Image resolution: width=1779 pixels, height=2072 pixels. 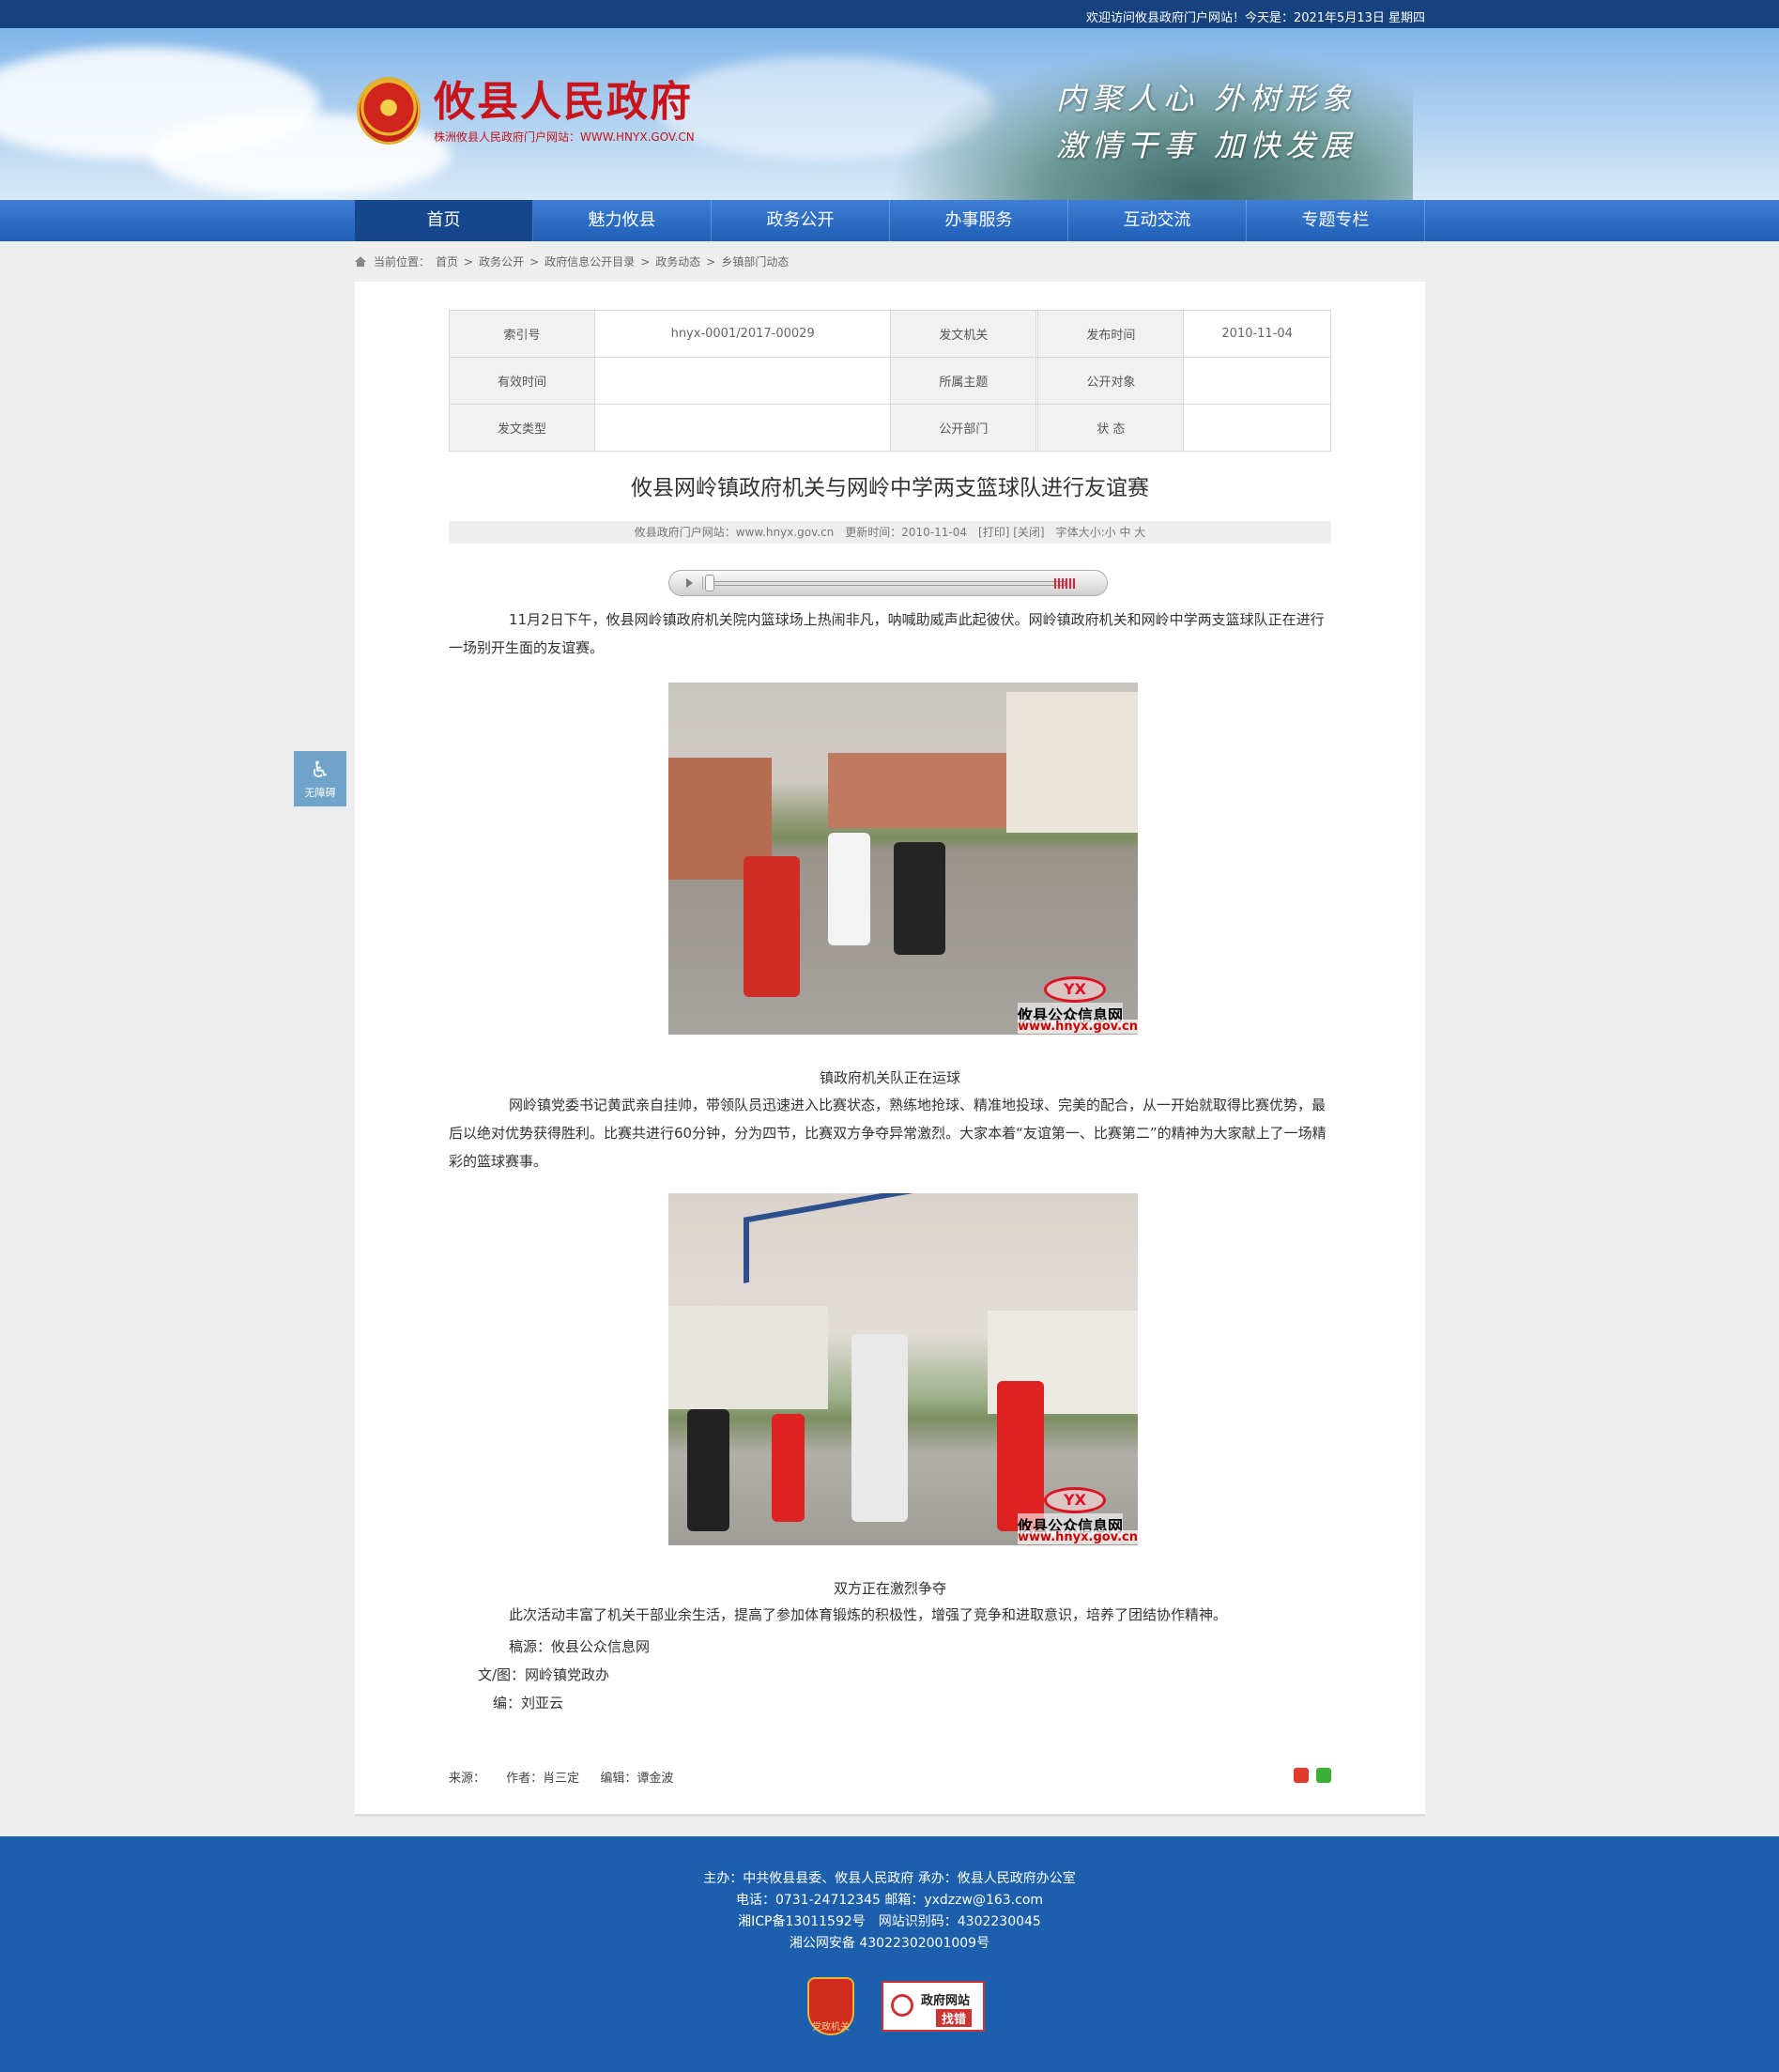 What do you see at coordinates (1206, 98) in the screenshot?
I see `slogan-line-1: 内聚人心 外树形象` at bounding box center [1206, 98].